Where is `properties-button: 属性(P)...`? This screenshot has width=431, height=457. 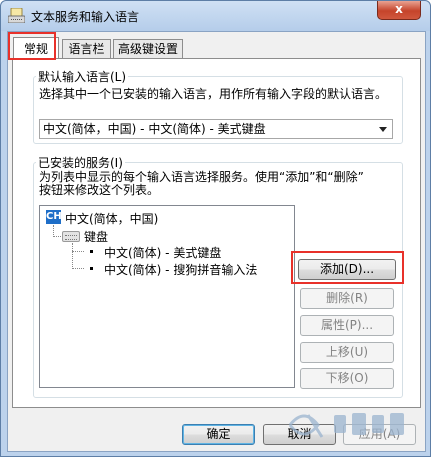 properties-button: 属性(P)... is located at coordinates (347, 325).